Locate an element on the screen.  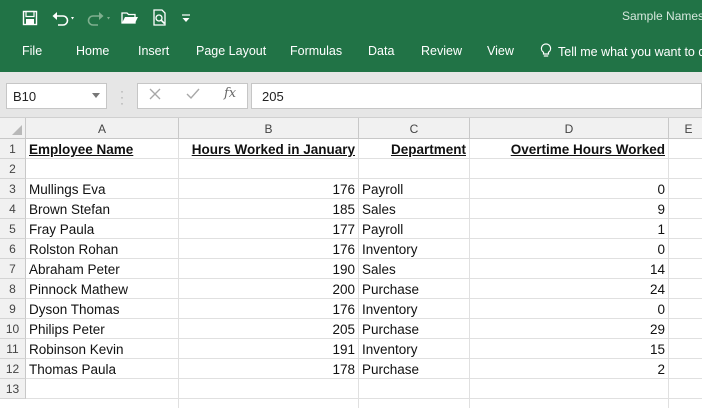
cell-d3: 0 is located at coordinates (569, 190).